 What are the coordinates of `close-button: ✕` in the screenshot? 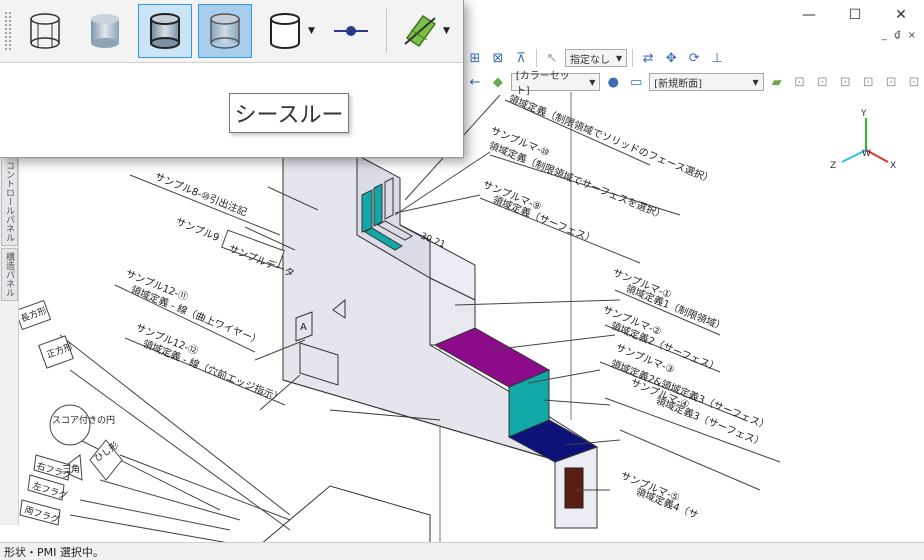 It's located at (901, 15).